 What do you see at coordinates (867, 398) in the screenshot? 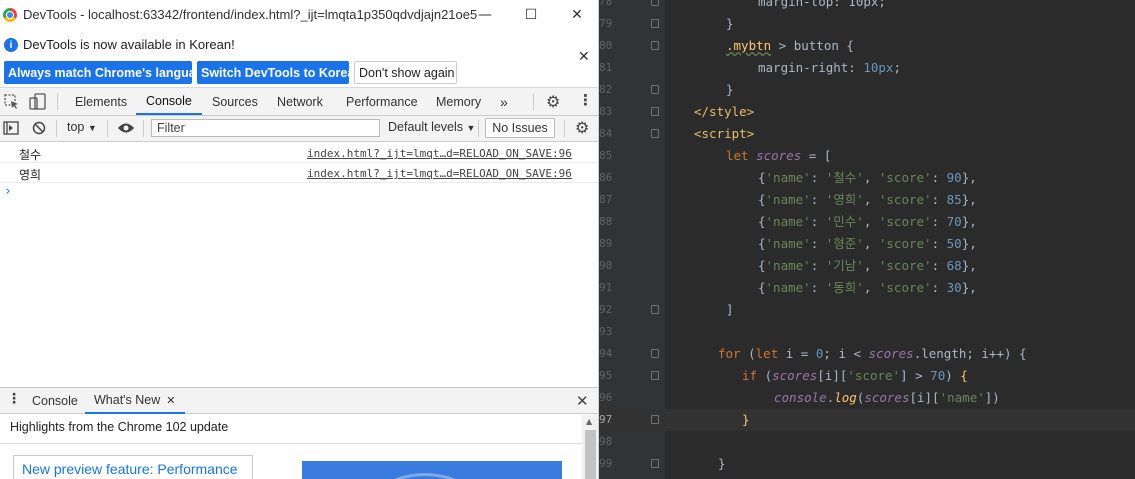
I see `code-line: 96 console.log(scores[i]['name'])` at bounding box center [867, 398].